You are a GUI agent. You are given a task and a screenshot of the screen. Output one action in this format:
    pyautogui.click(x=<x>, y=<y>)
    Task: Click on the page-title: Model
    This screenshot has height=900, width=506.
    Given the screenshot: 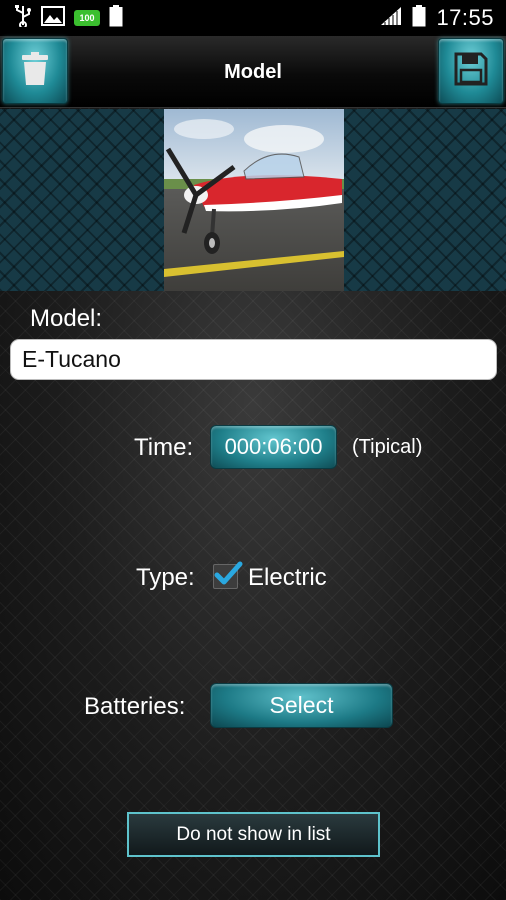 What is the action you would take?
    pyautogui.click(x=253, y=72)
    